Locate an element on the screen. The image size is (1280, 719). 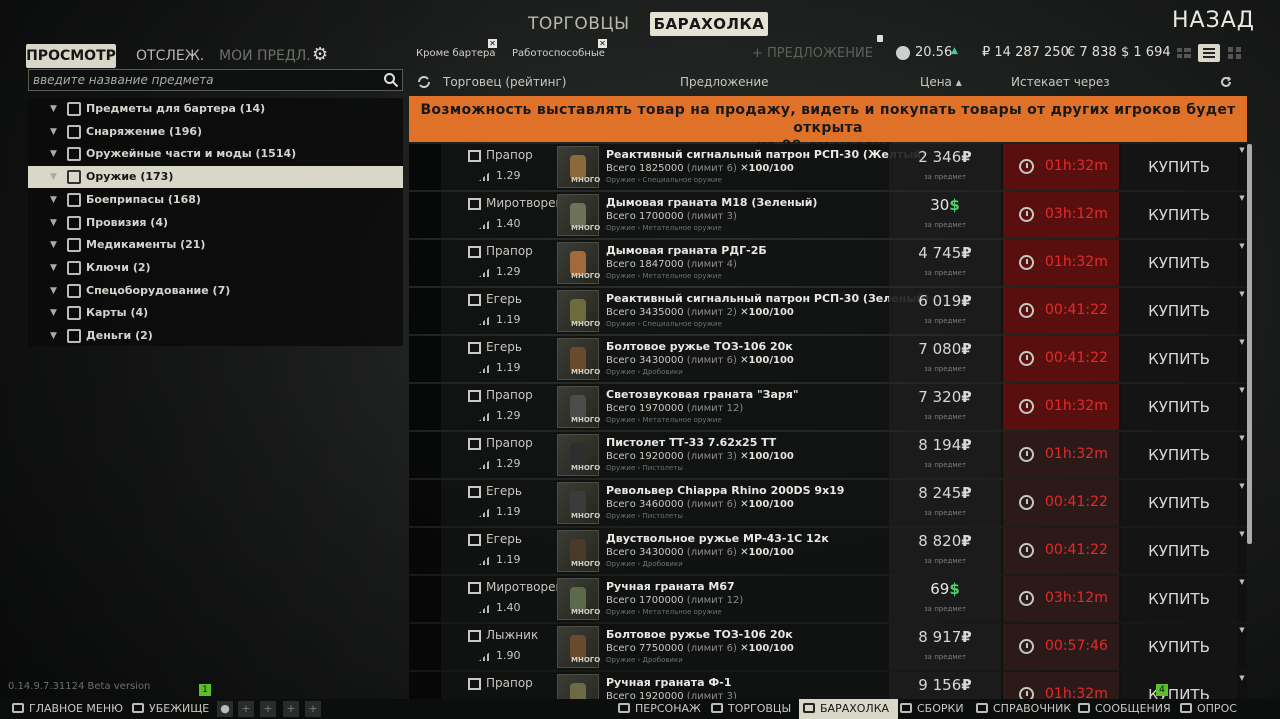
nav-handbook: СПРАВОЧНИК is located at coordinates (1023, 709).